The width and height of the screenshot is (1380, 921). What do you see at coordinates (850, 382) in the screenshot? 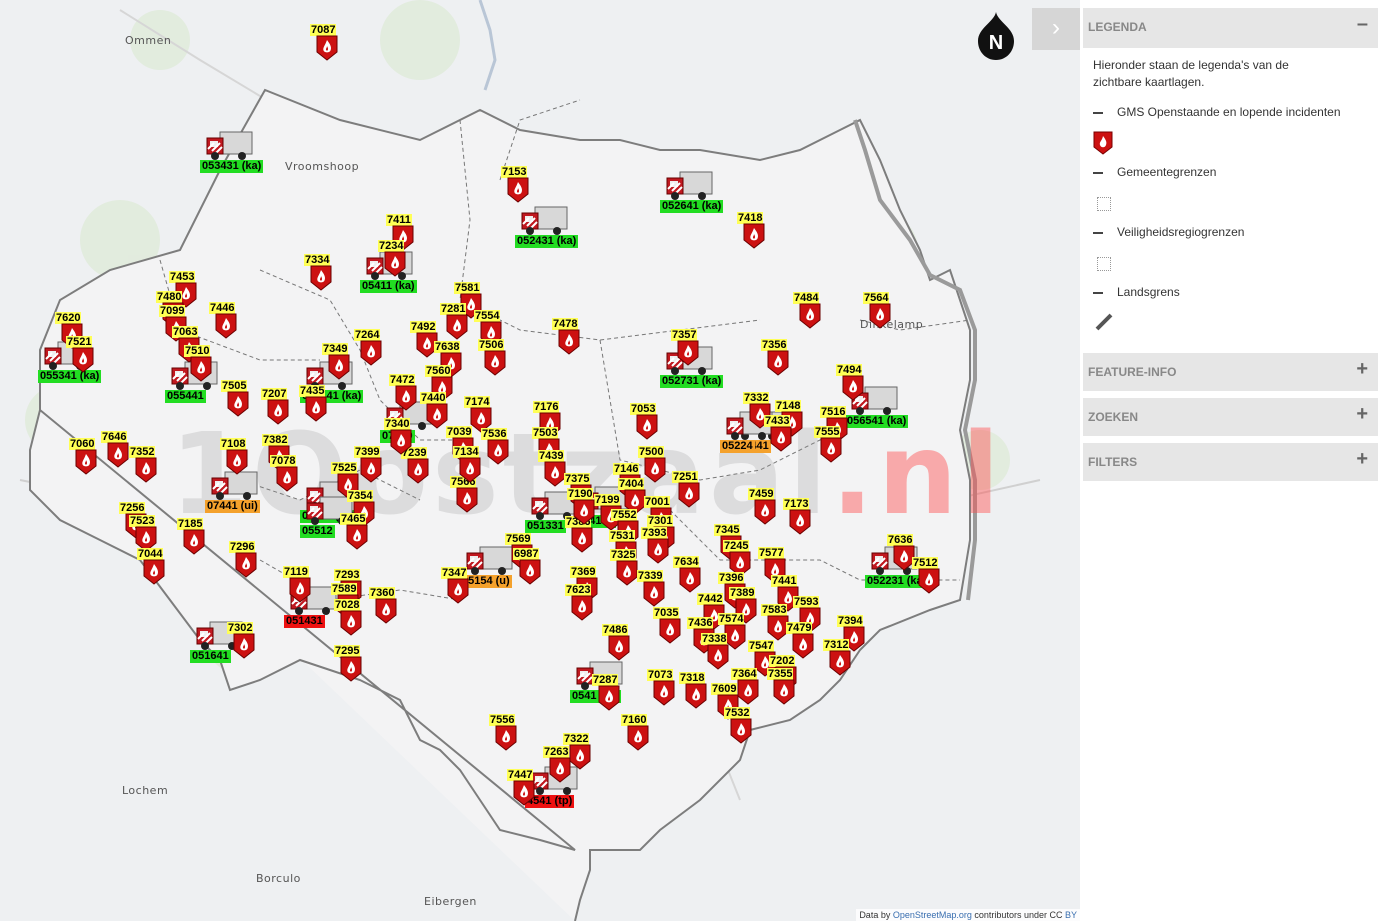
I see `incident-marker: 7494` at bounding box center [850, 382].